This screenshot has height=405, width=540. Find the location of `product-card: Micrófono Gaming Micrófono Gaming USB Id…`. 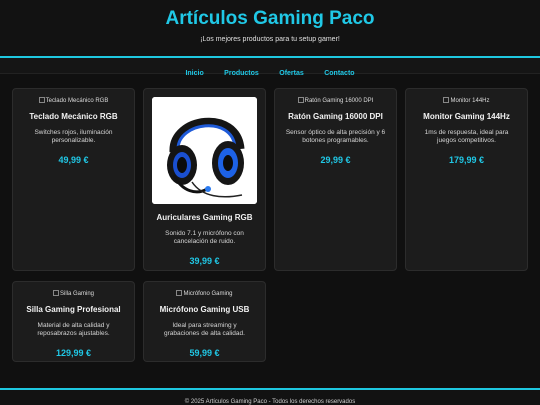

product-card: Micrófono Gaming Micrófono Gaming USB Id… is located at coordinates (204, 321).